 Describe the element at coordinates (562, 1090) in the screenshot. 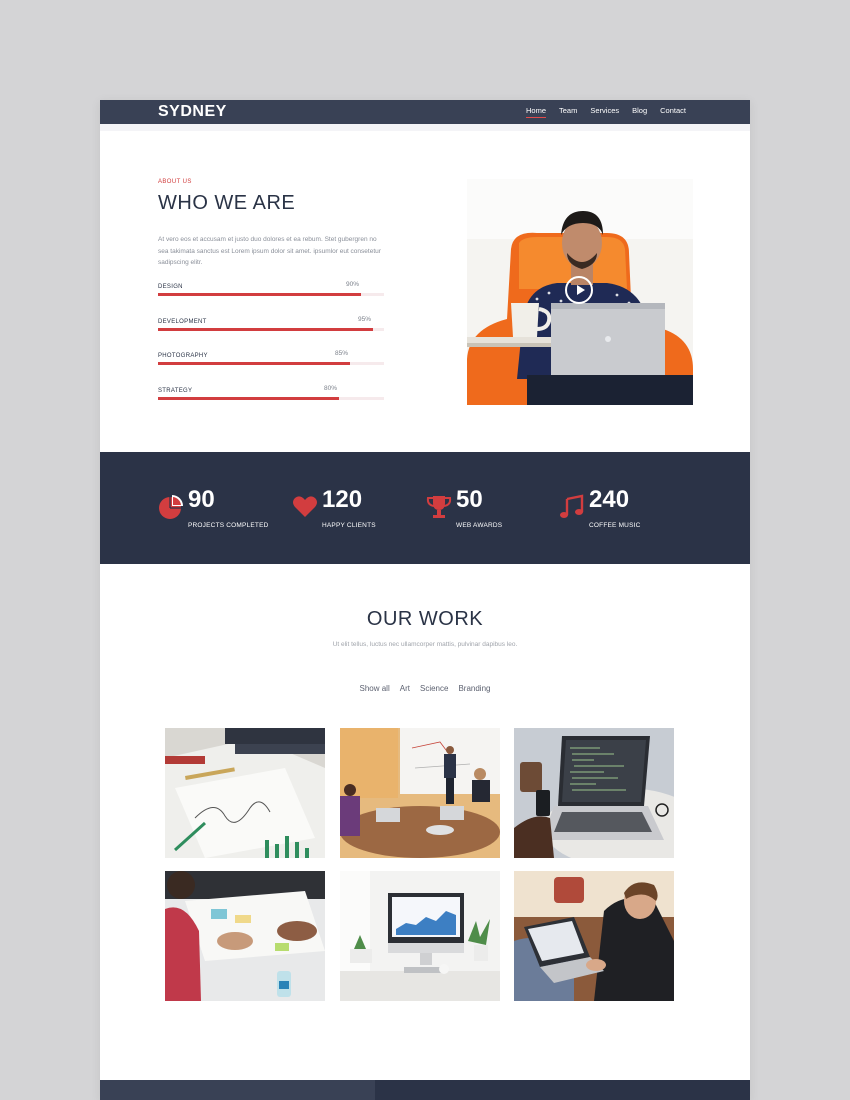

I see `footer-band-right` at that location.